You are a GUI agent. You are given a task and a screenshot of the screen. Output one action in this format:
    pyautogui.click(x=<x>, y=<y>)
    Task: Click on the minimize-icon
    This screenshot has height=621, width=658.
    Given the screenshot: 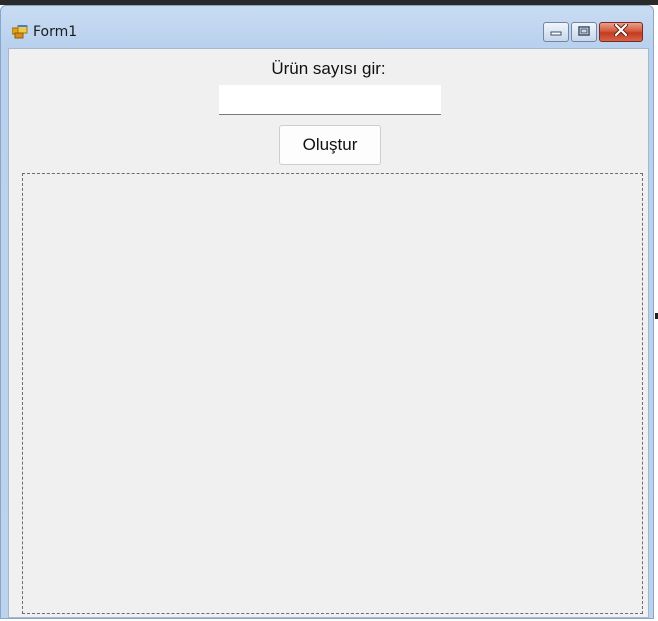 What is the action you would take?
    pyautogui.click(x=556, y=32)
    